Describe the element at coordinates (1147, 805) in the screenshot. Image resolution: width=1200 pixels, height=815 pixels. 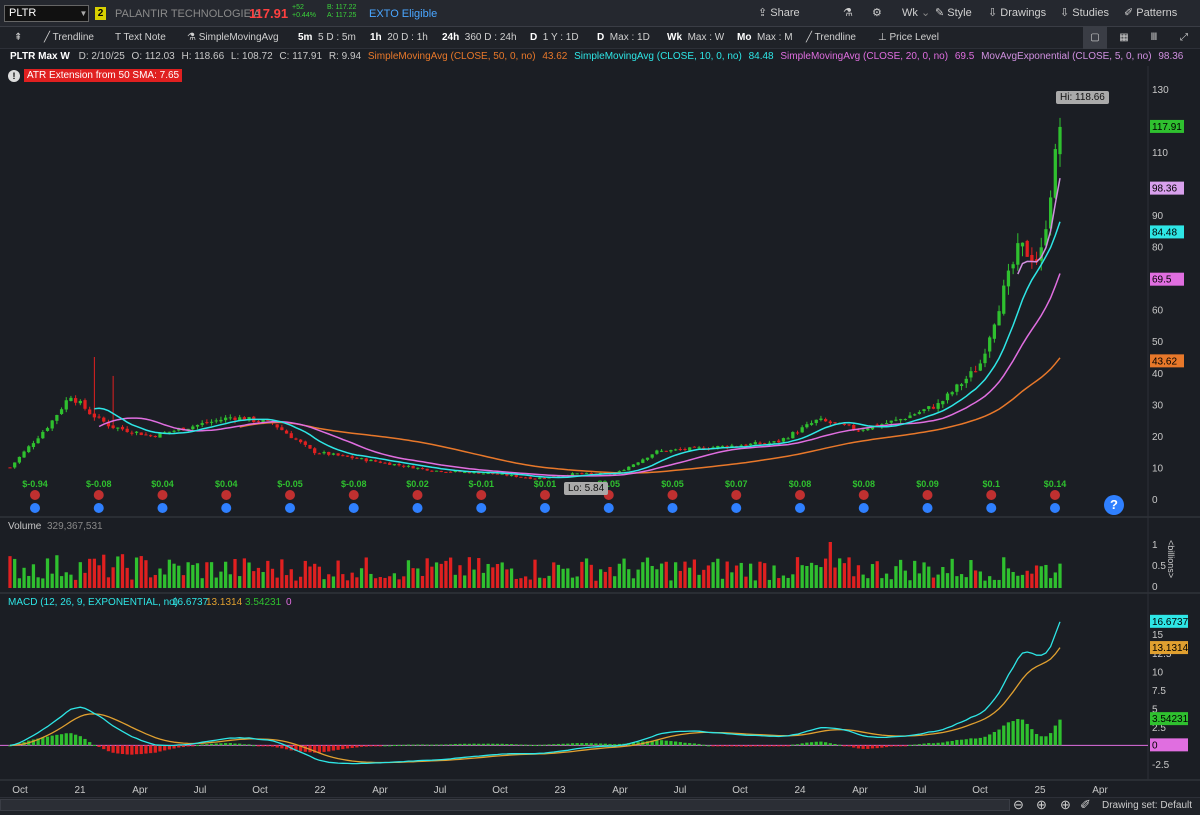
I see `drawing-set-label: Drawing set: Default` at that location.